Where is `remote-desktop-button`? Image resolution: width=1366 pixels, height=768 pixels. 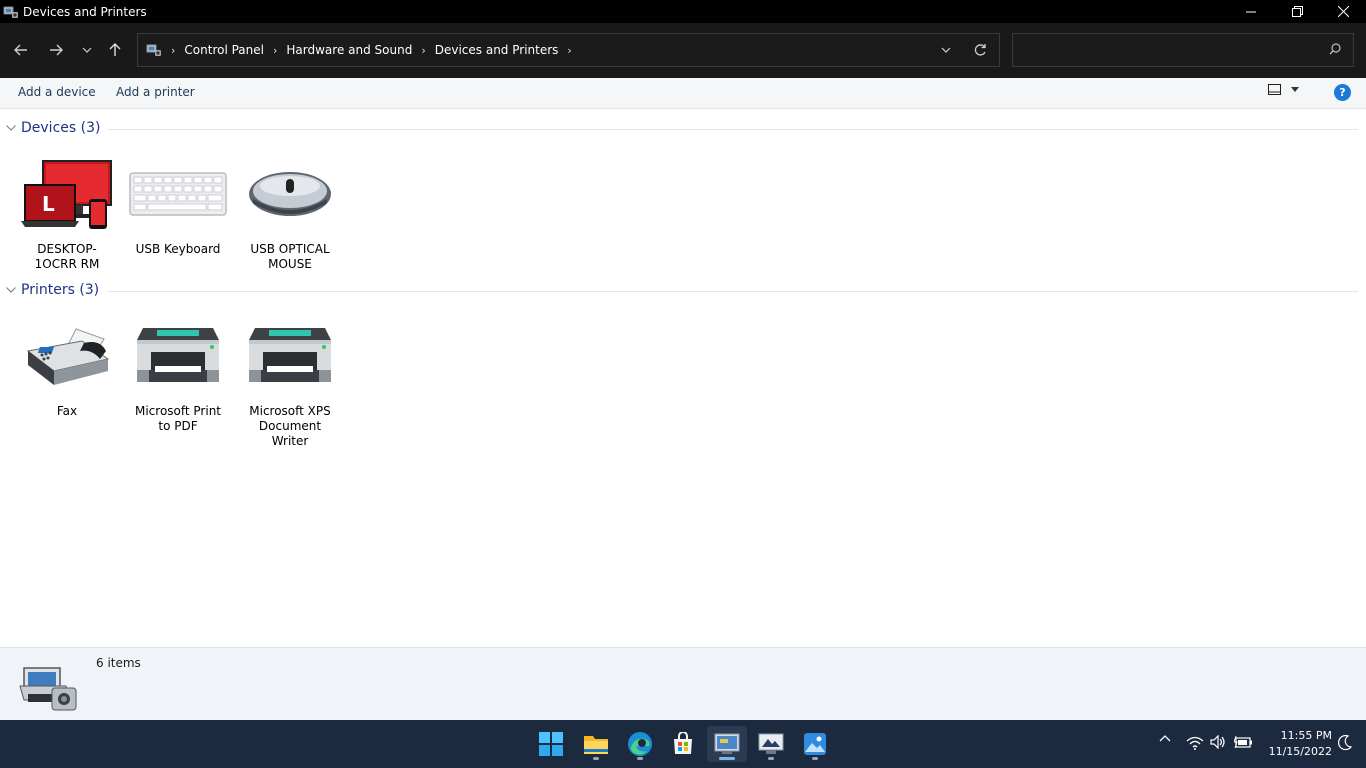
remote-desktop-button is located at coordinates (771, 744).